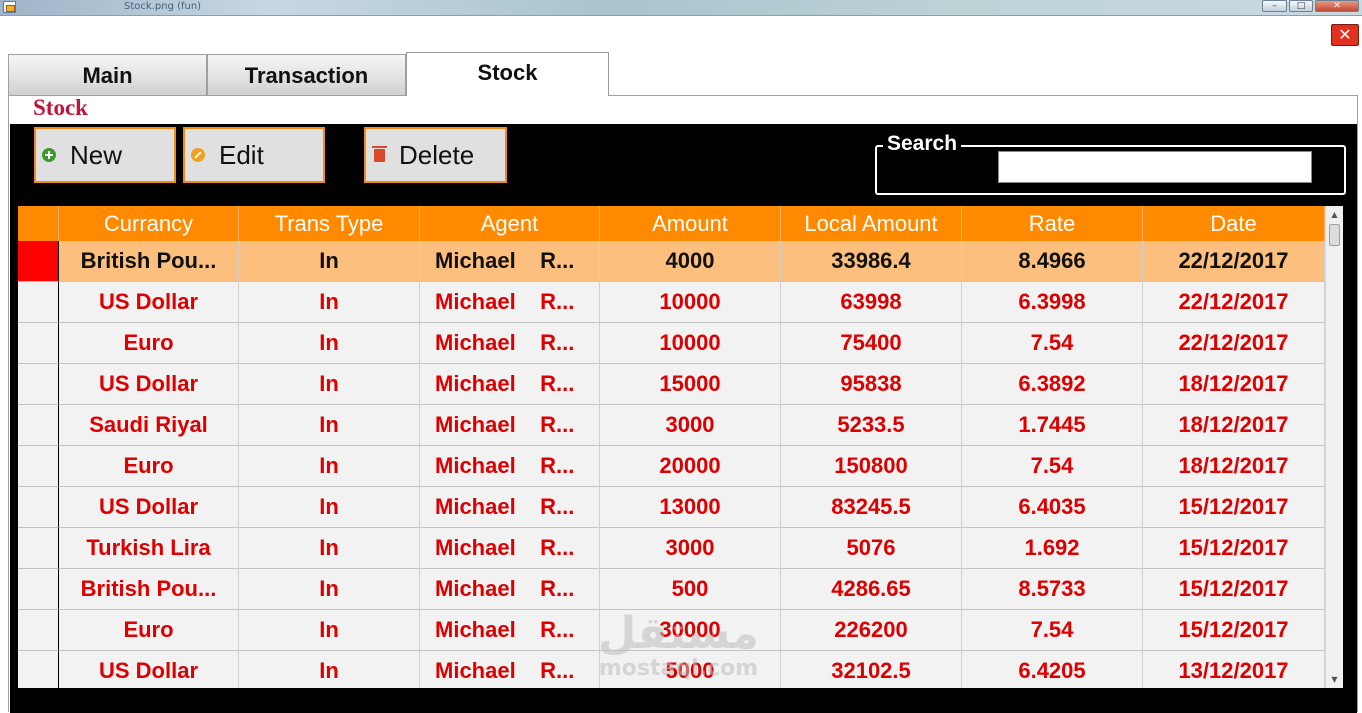  What do you see at coordinates (510, 223) in the screenshot?
I see `column-header: Agent` at bounding box center [510, 223].